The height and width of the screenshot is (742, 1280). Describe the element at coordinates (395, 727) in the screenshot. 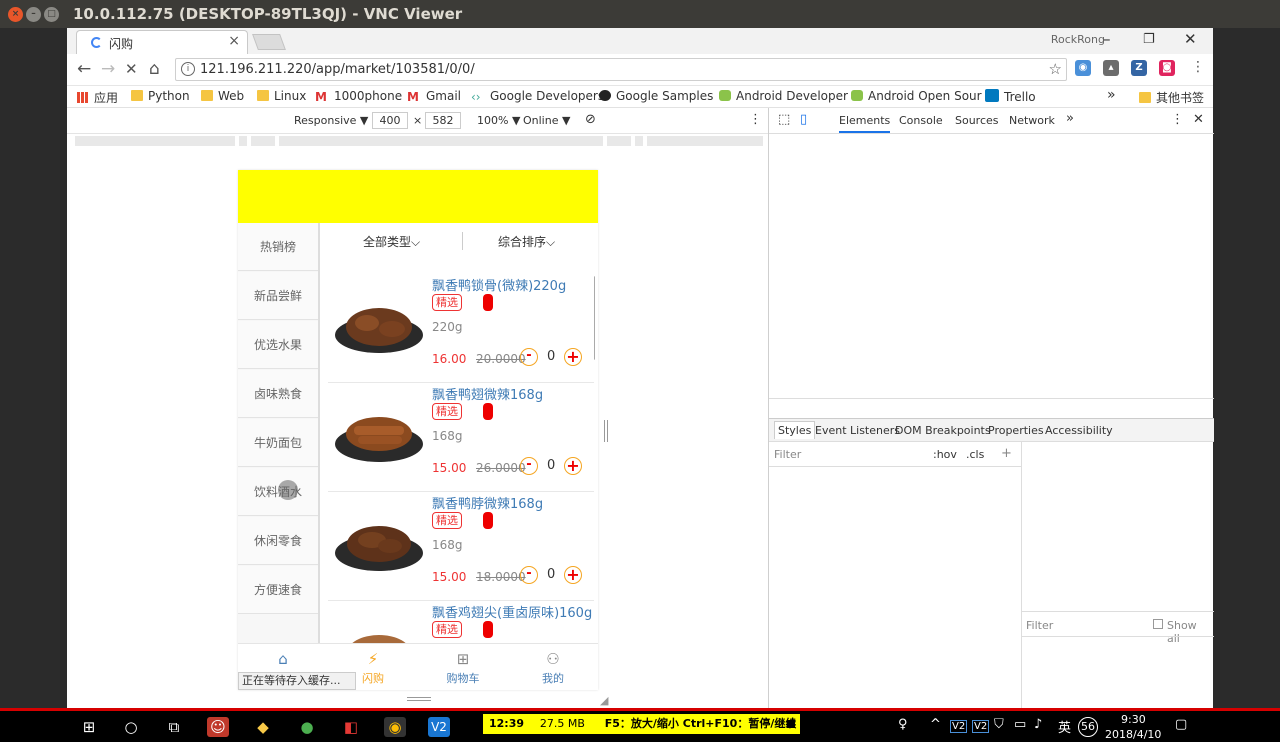

I see `chrome-icon: ◉` at that location.